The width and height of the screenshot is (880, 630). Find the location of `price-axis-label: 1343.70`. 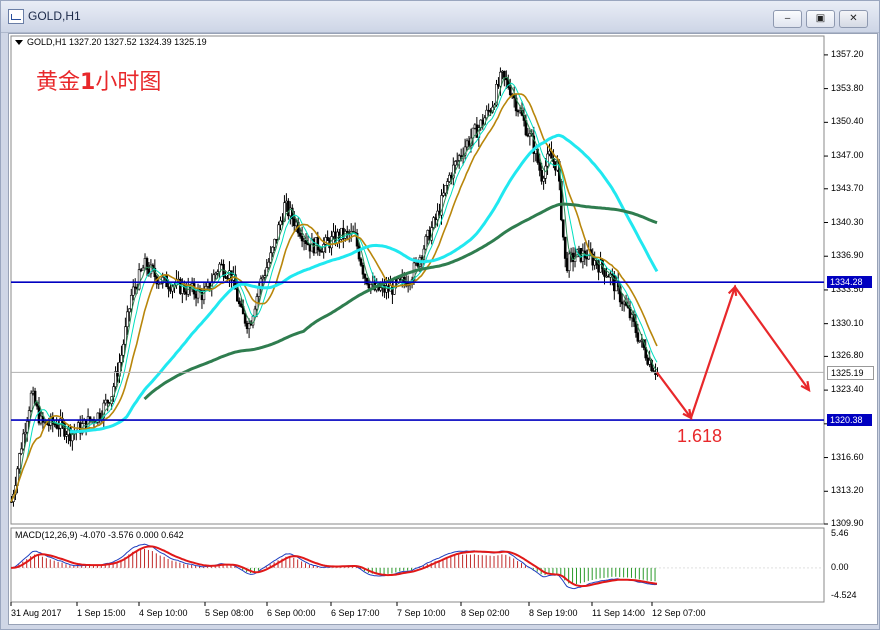

price-axis-label: 1343.70 is located at coordinates (847, 187).